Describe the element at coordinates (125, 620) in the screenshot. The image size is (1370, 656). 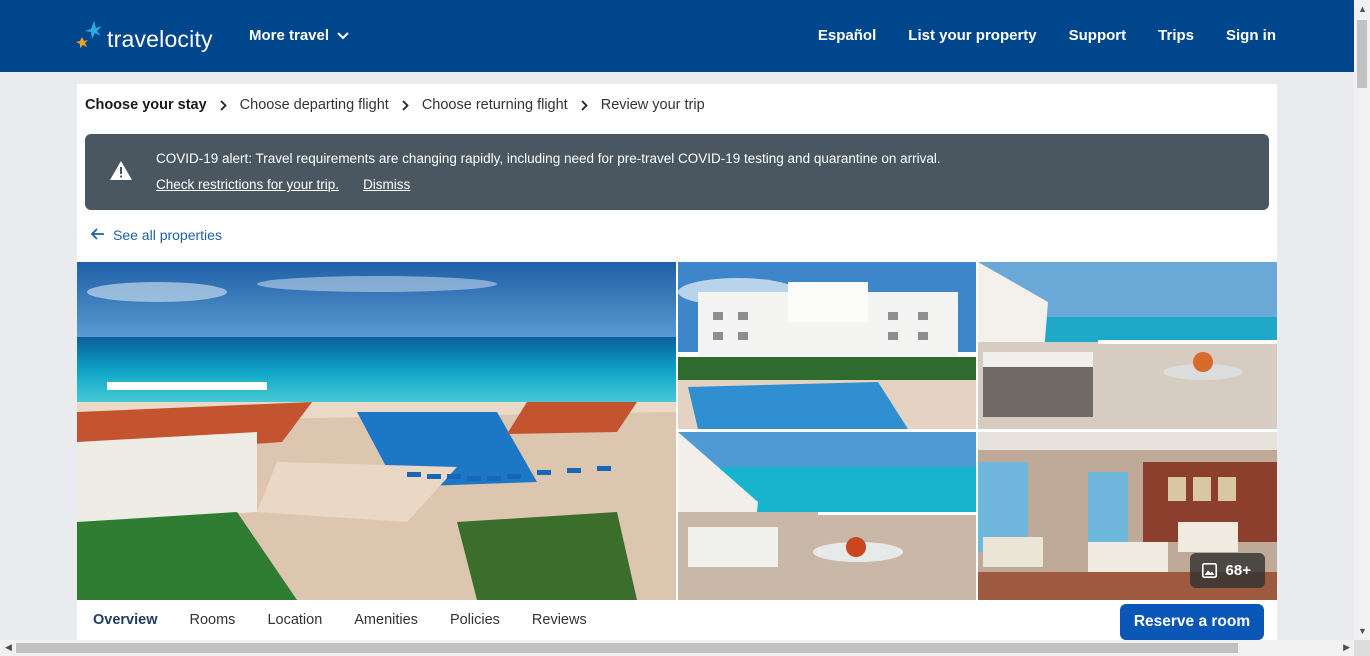
I see `tab-overview: Overview` at that location.